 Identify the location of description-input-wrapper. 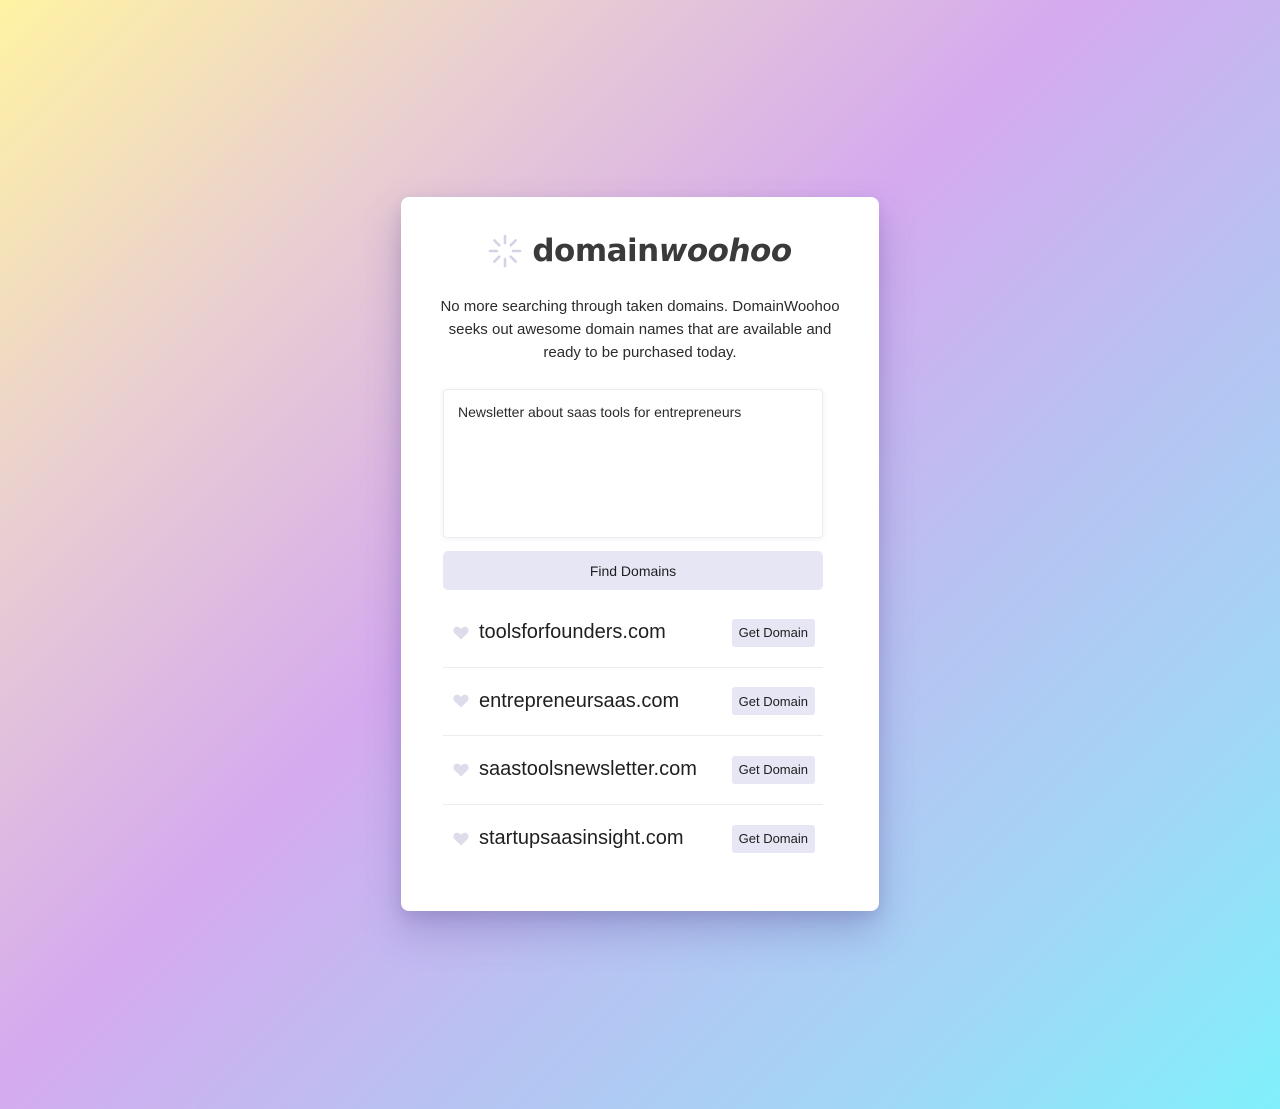
(633, 463).